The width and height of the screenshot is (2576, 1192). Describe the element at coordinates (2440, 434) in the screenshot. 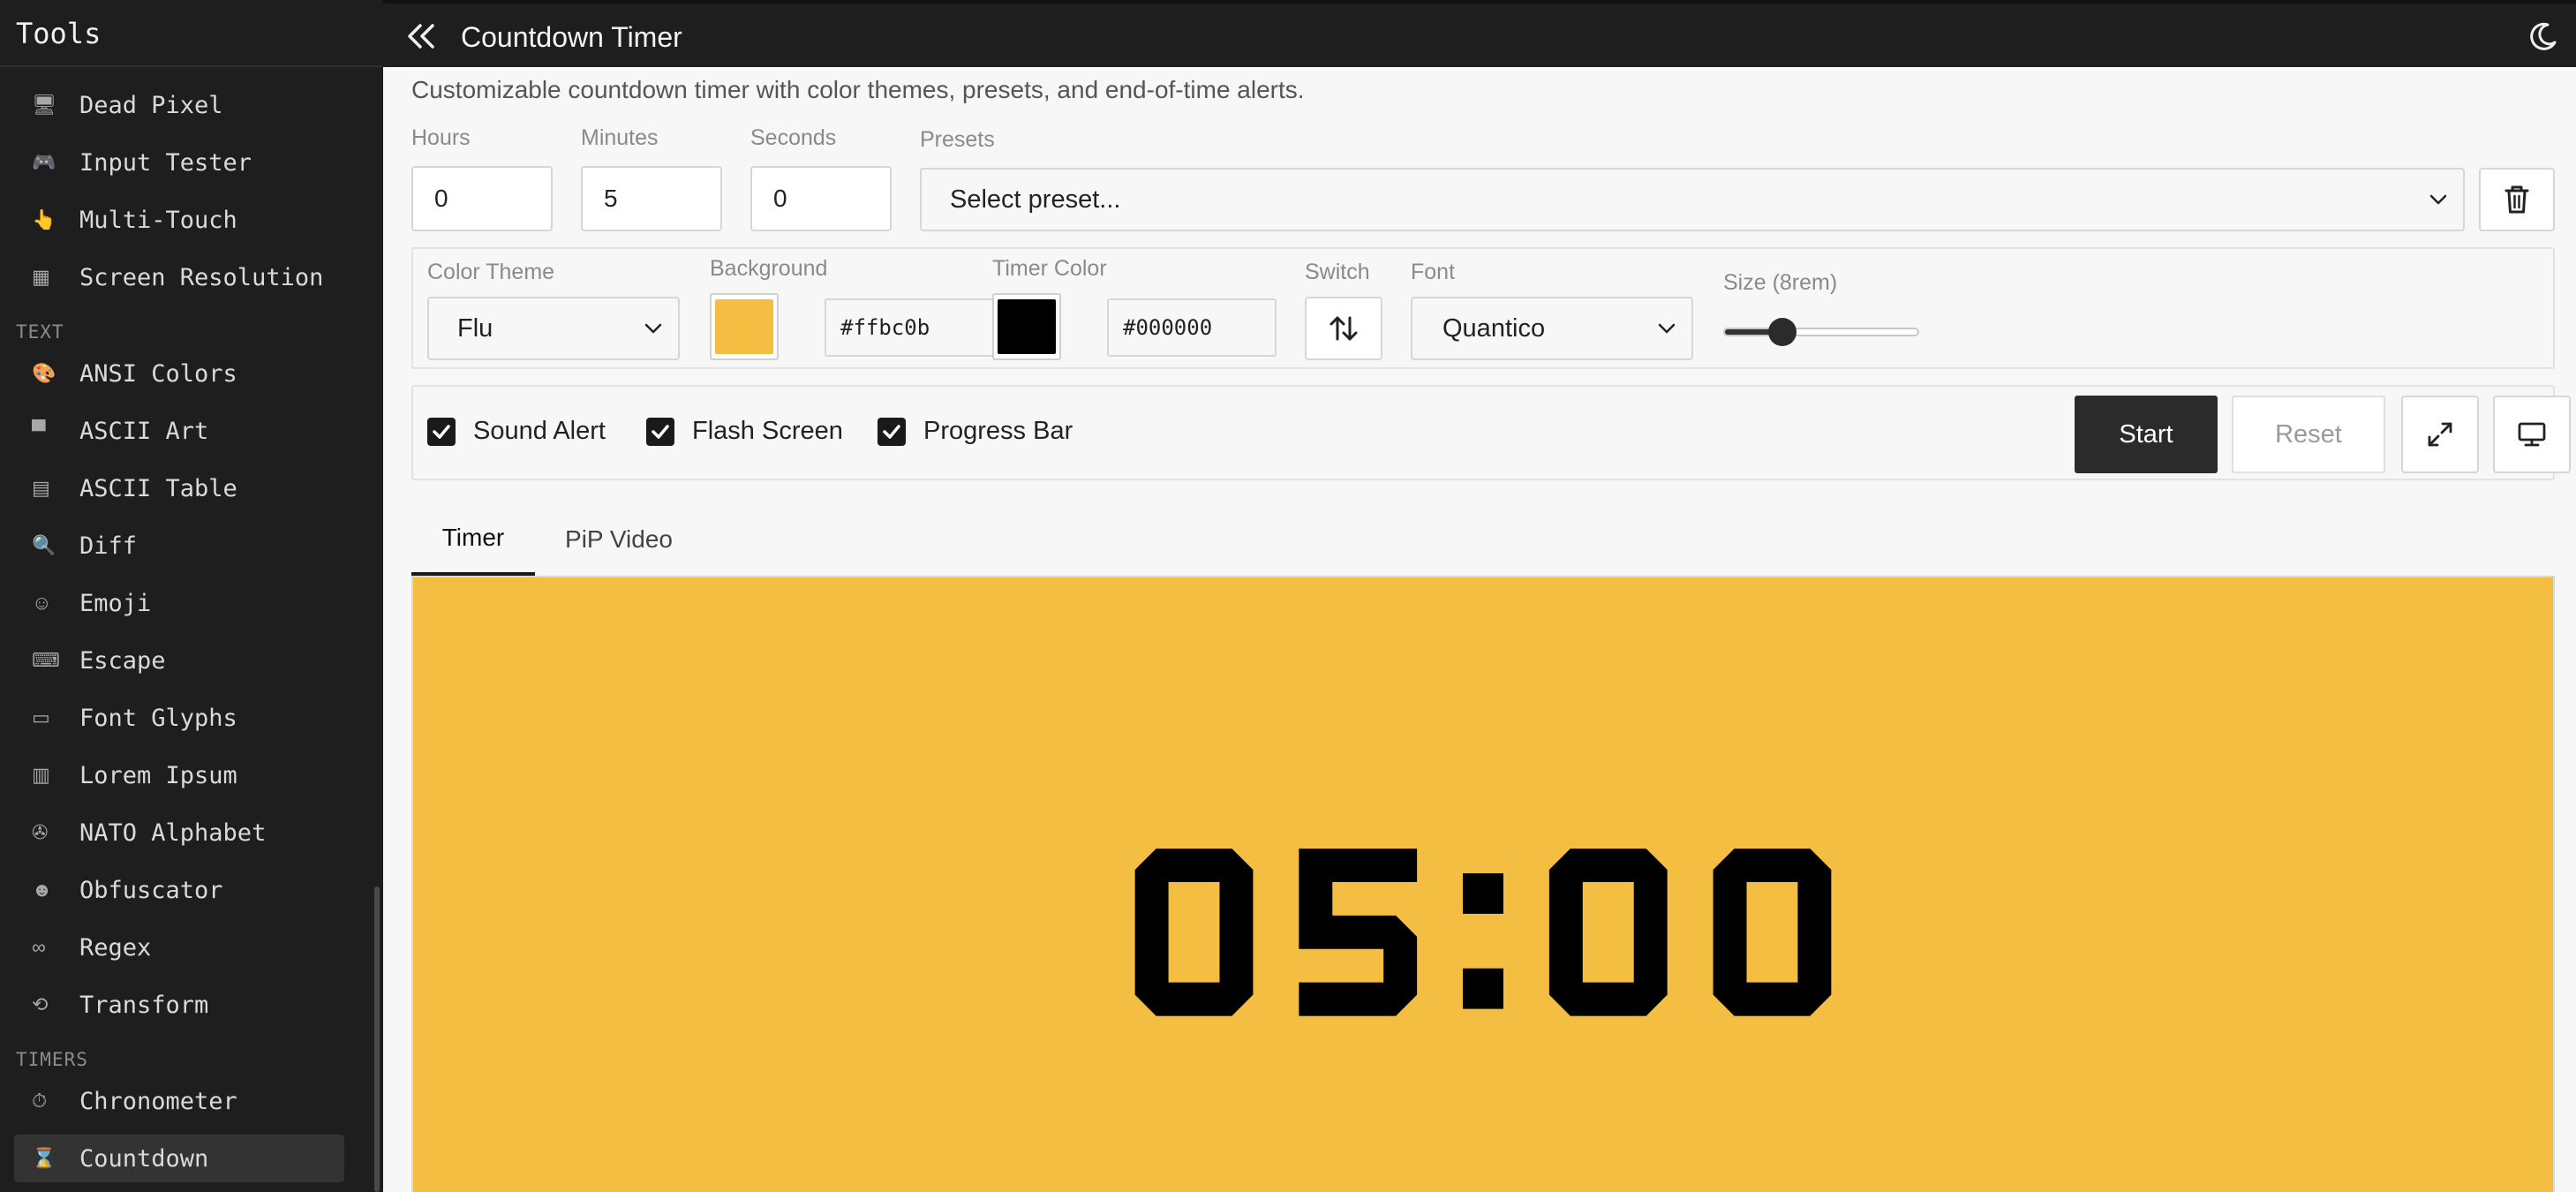

I see `fullscreen-button` at that location.